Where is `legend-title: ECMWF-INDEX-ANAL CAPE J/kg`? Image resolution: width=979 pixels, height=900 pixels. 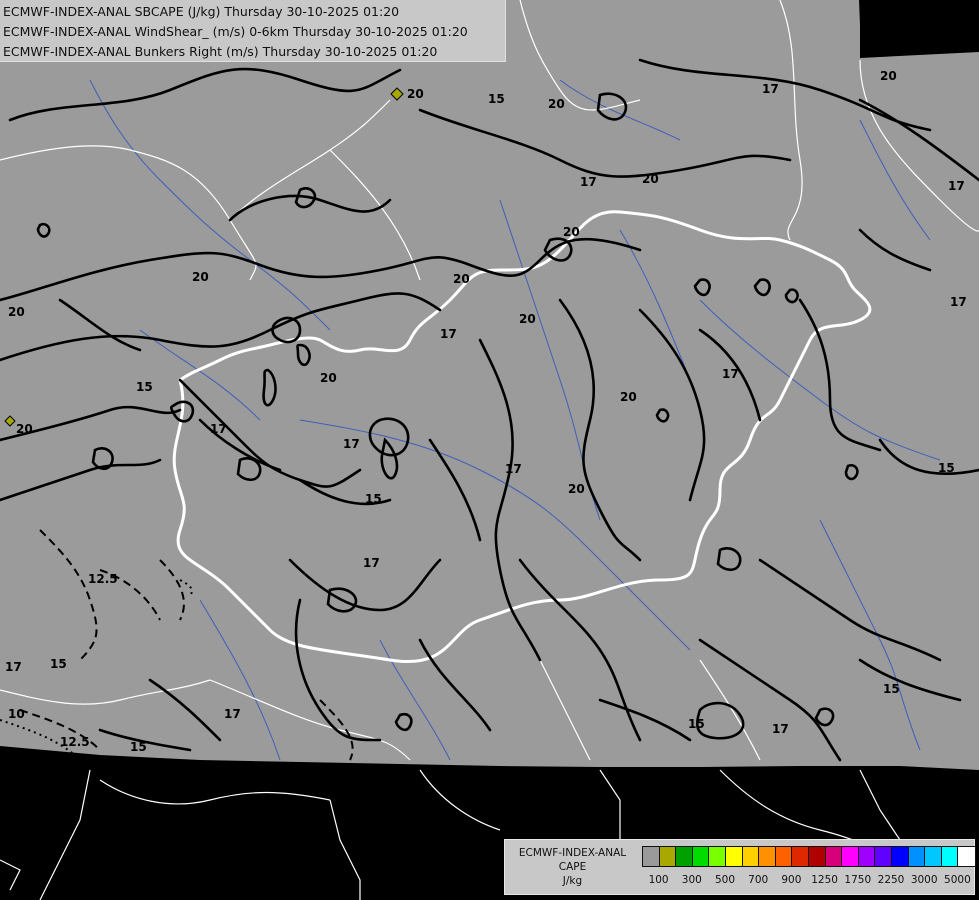
legend-title: ECMWF-INDEX-ANAL CAPE J/kg is located at coordinates (572, 867).